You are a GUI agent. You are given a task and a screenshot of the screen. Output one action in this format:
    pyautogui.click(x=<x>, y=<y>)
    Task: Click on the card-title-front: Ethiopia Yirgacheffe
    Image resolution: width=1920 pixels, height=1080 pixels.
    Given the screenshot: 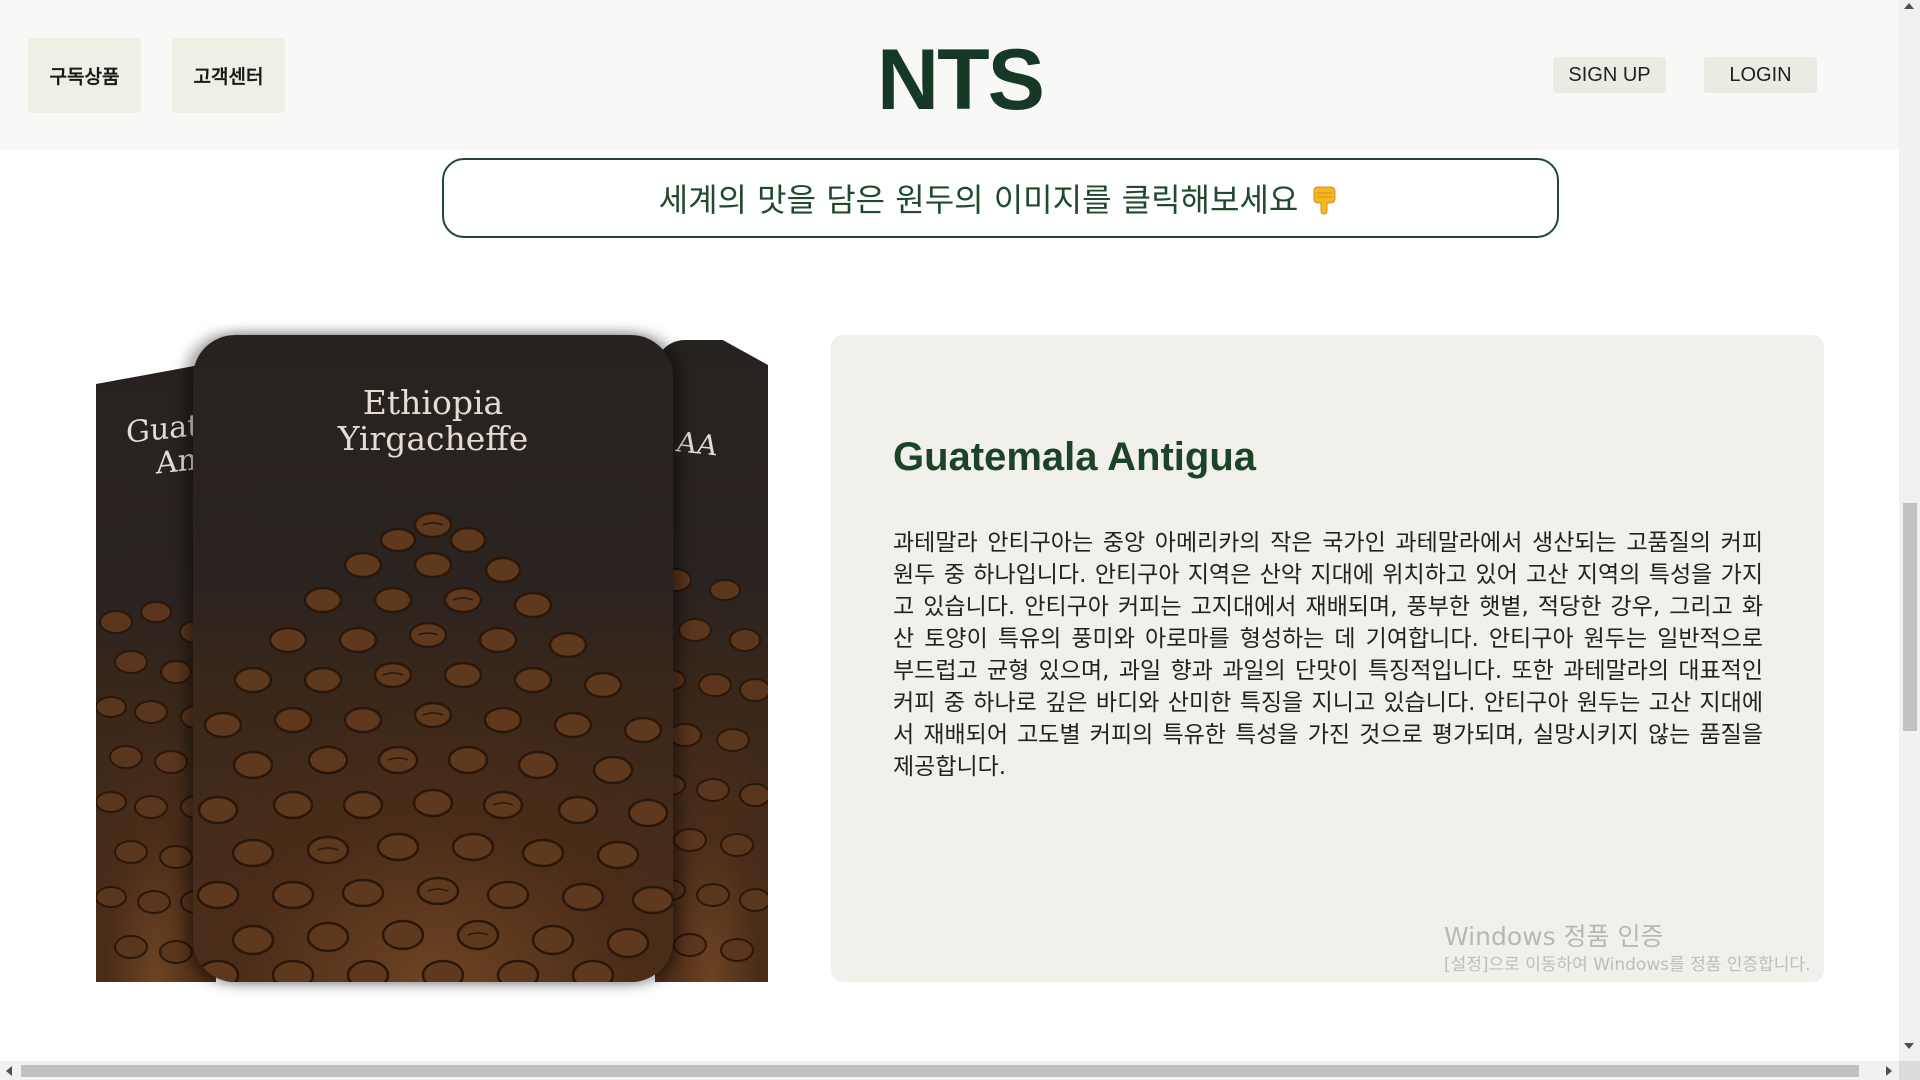 What is the action you would take?
    pyautogui.click(x=433, y=420)
    